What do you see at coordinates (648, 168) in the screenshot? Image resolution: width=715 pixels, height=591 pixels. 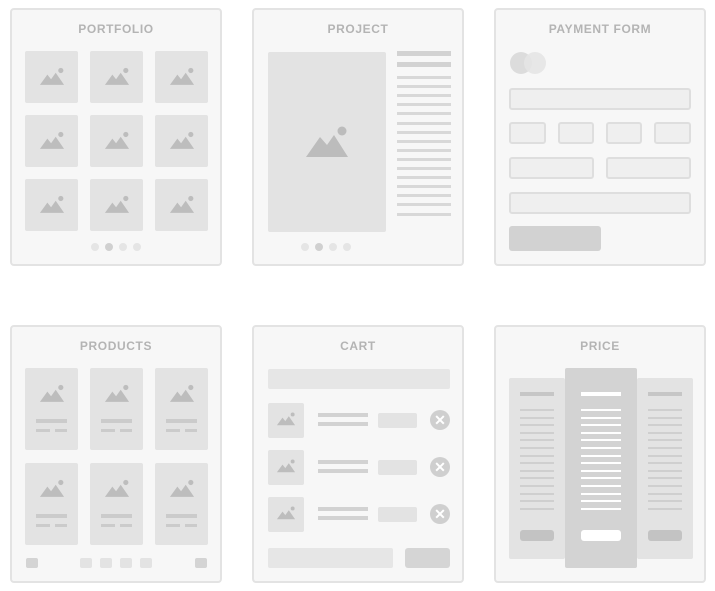 I see `cvc-field` at bounding box center [648, 168].